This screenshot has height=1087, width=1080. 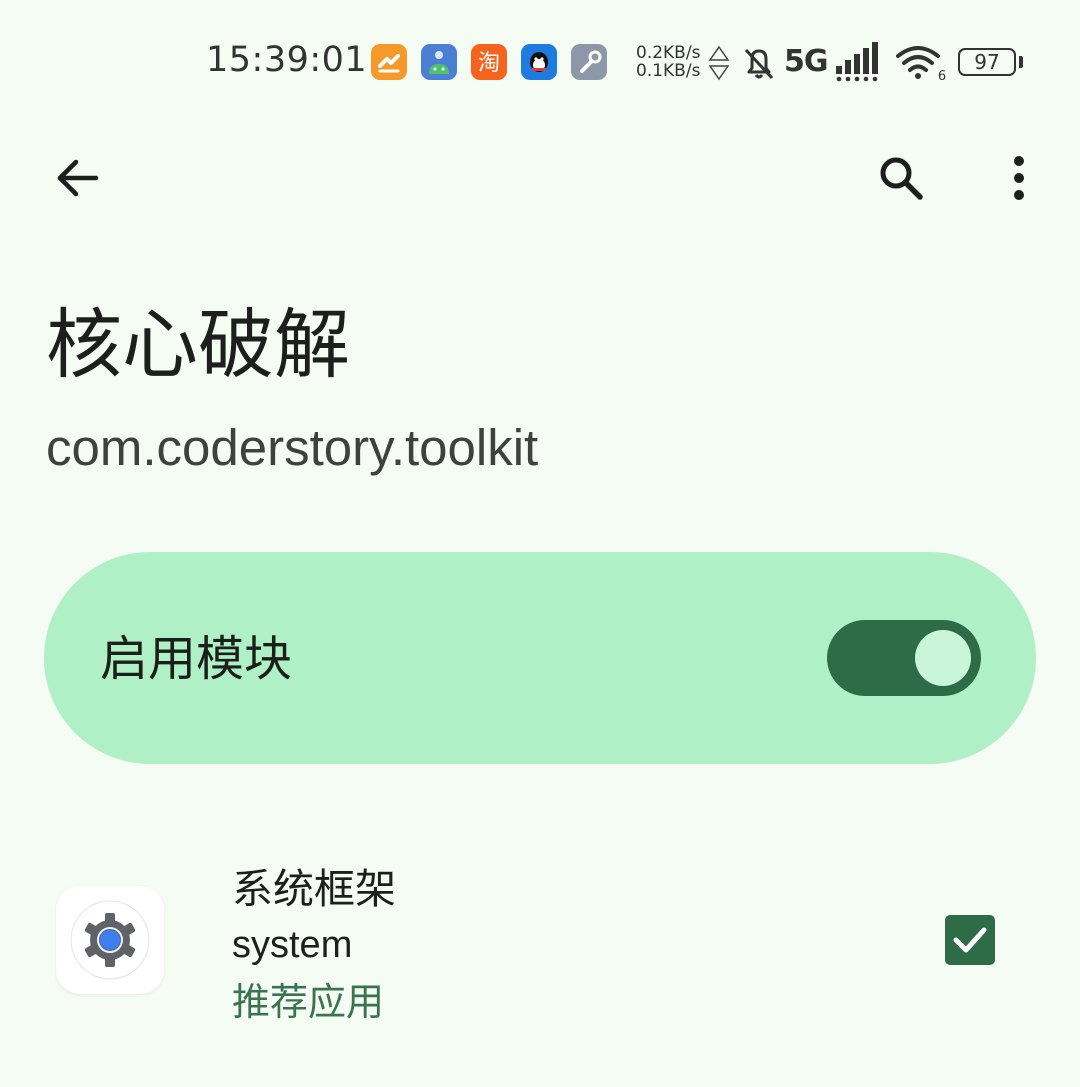 What do you see at coordinates (287, 60) in the screenshot?
I see `status-time: 15:39:01` at bounding box center [287, 60].